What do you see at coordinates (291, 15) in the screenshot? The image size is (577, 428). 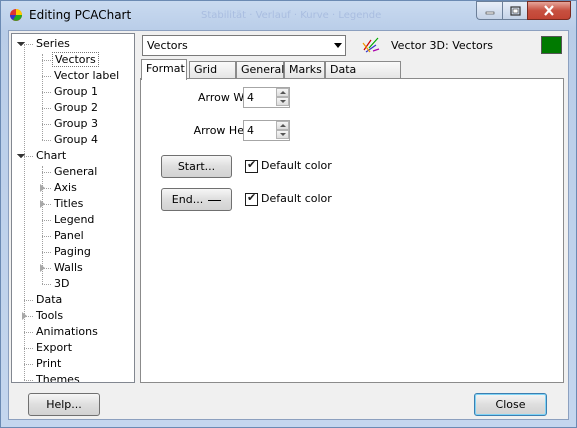 I see `background-ghost-text: Stabilität · Verlauf · Kurve · Legende` at bounding box center [291, 15].